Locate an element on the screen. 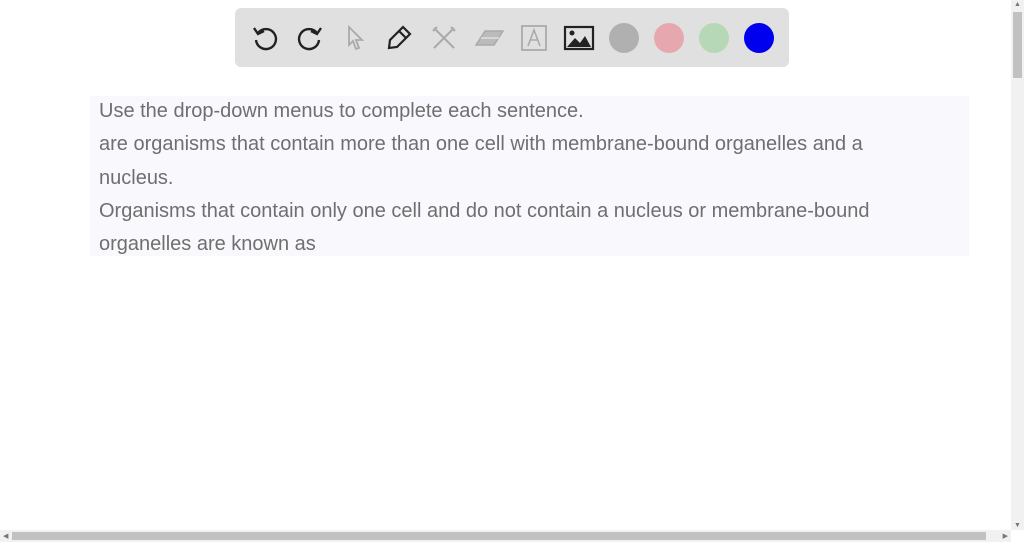  image-button is located at coordinates (579, 38).